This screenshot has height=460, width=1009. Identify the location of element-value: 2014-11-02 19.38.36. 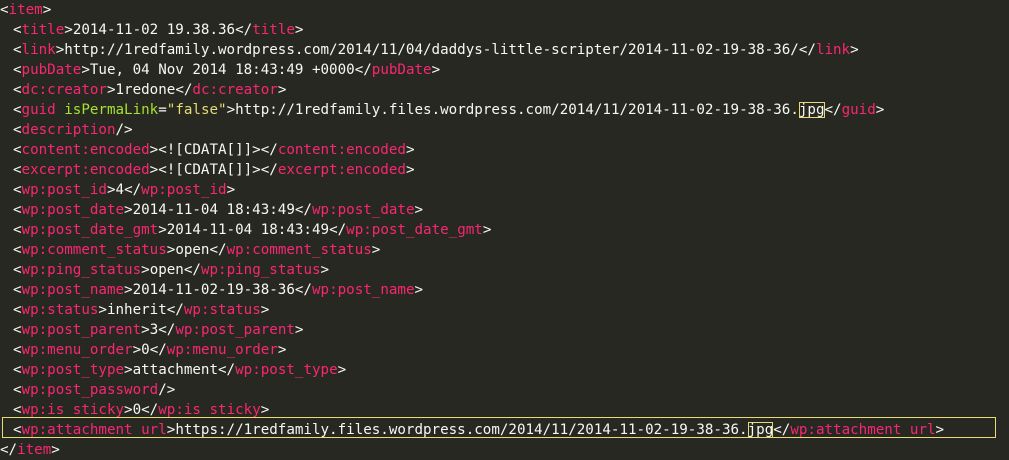
(154, 30).